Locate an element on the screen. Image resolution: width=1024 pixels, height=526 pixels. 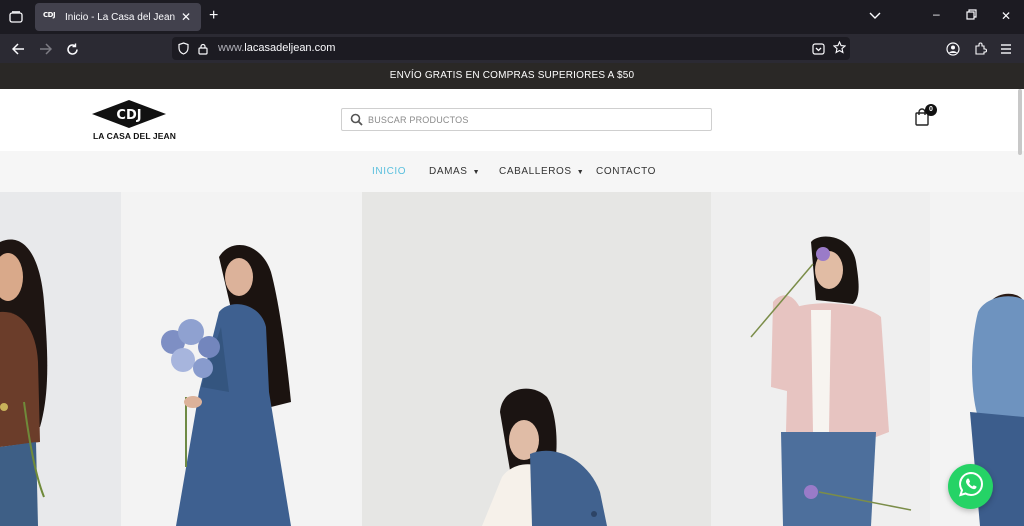
url-bar: www.lacasadeljean.com is located at coordinates (511, 48).